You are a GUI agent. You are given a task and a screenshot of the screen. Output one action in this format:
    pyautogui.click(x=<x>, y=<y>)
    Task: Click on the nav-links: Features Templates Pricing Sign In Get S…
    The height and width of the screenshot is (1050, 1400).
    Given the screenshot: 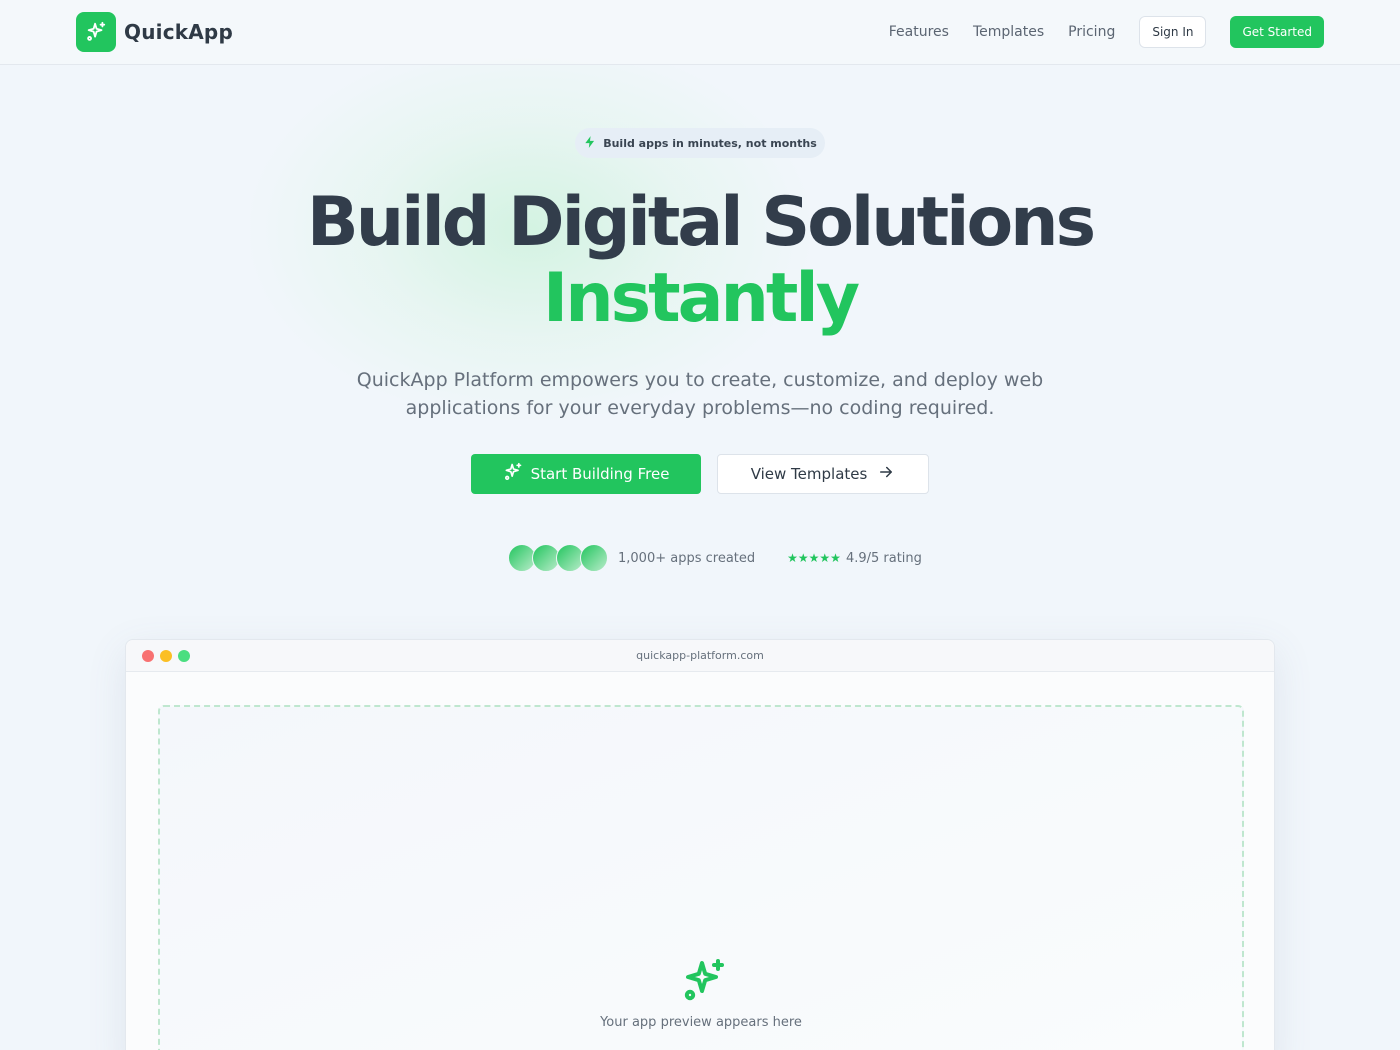 What is the action you would take?
    pyautogui.click(x=1106, y=32)
    